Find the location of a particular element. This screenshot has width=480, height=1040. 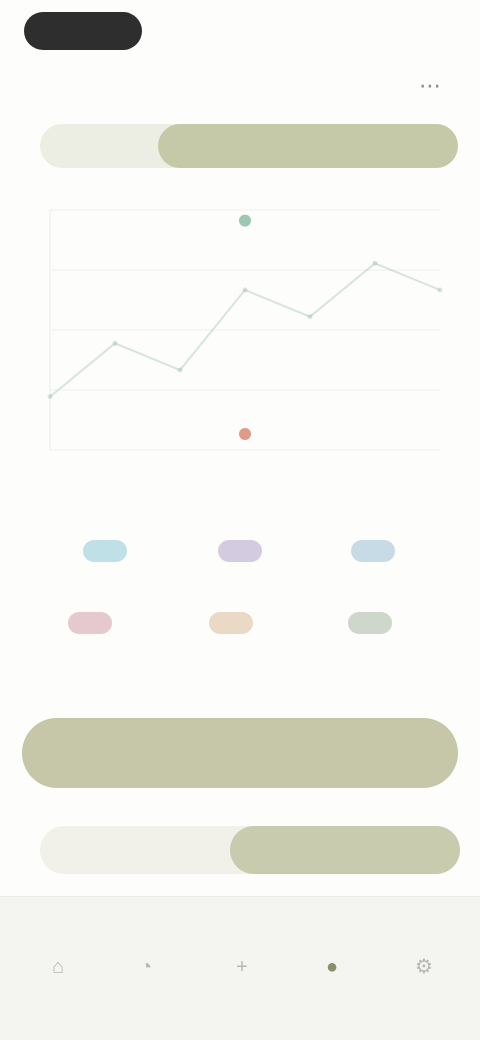

stats-icon: ◔ is located at coordinates (146, 967).